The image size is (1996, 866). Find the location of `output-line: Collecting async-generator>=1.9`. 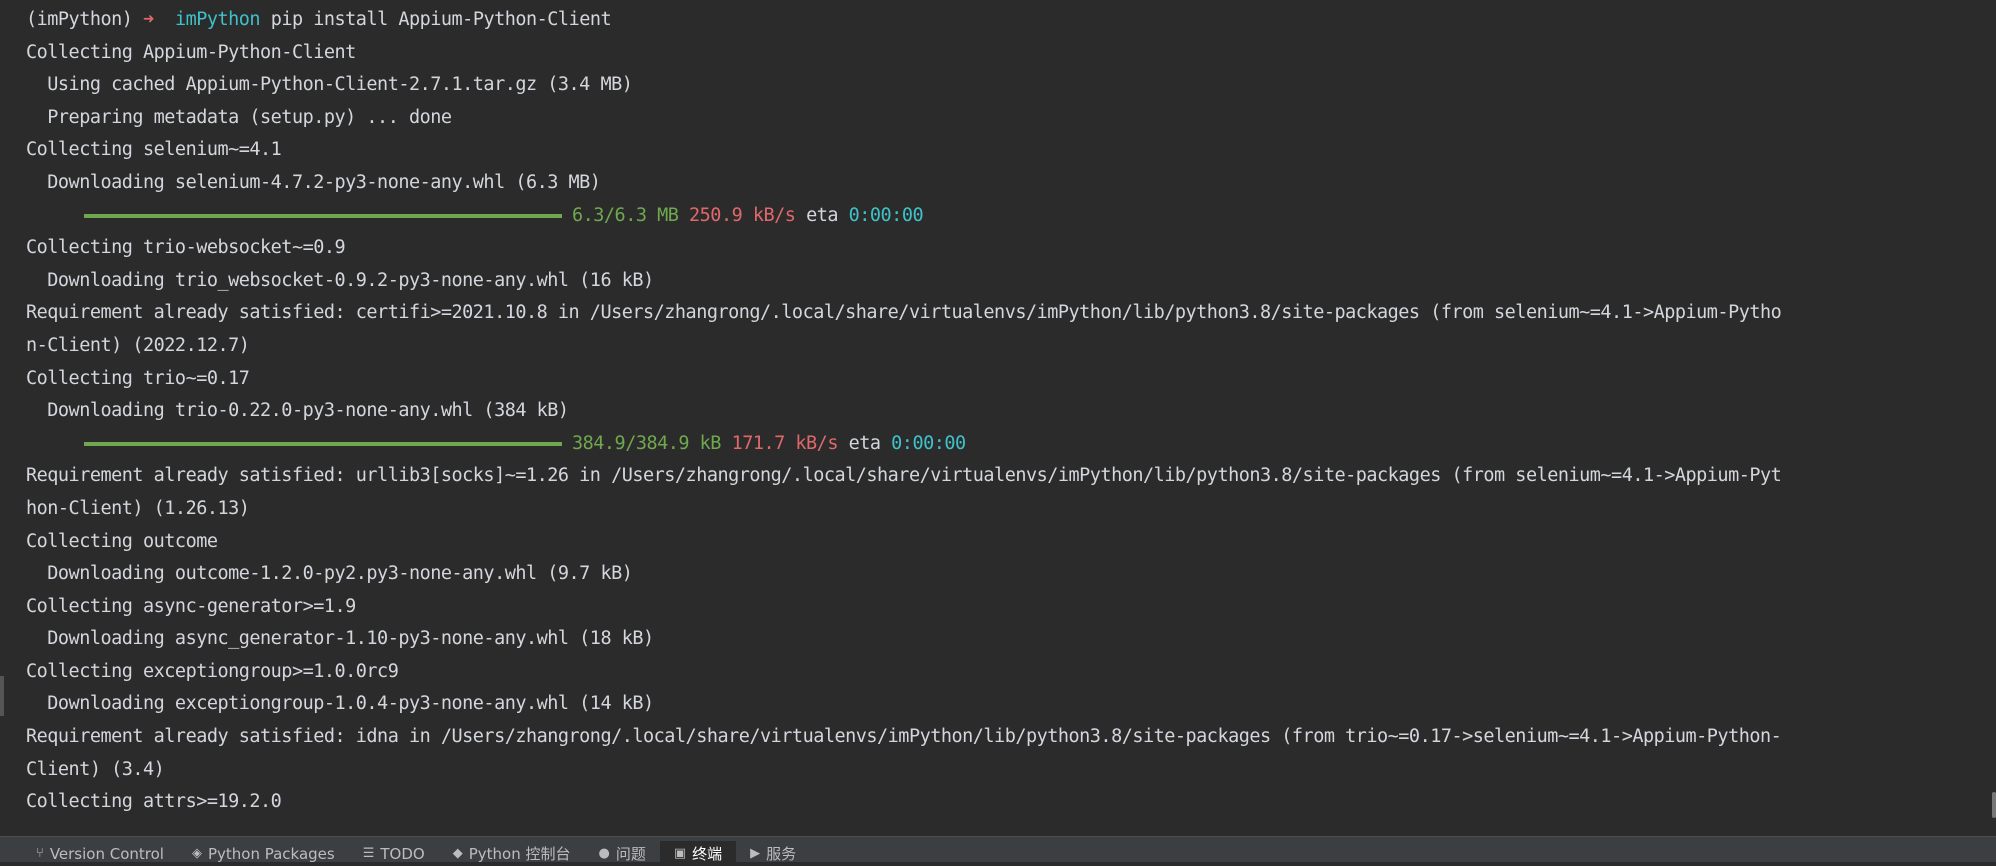

output-line: Collecting async-generator>=1.9 is located at coordinates (191, 606).